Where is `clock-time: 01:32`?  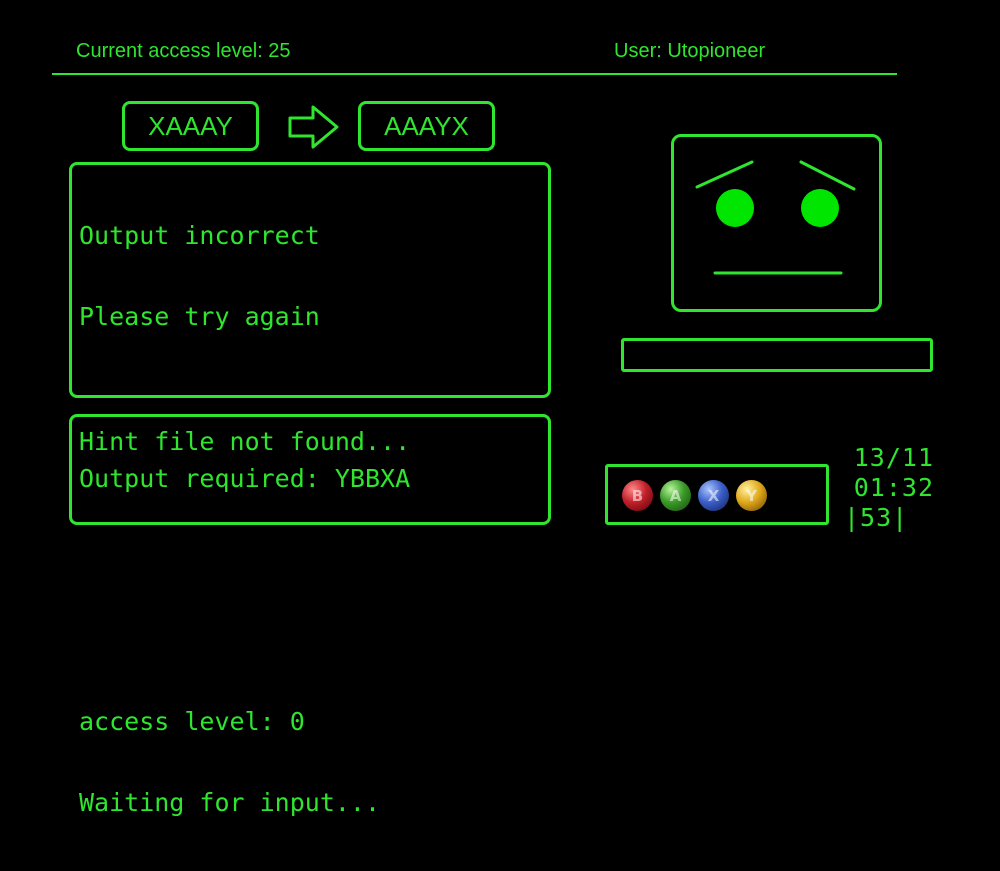
clock-time: 01:32 is located at coordinates (893, 487).